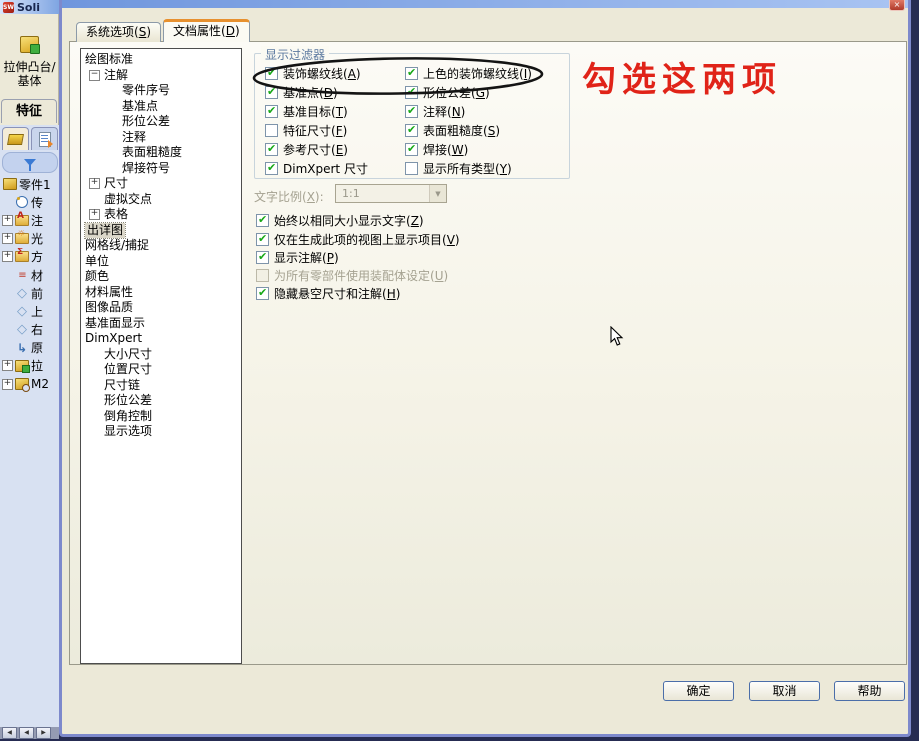 This screenshot has height=741, width=919. Describe the element at coordinates (161, 138) in the screenshot. I see `tree-item: 注释` at that location.